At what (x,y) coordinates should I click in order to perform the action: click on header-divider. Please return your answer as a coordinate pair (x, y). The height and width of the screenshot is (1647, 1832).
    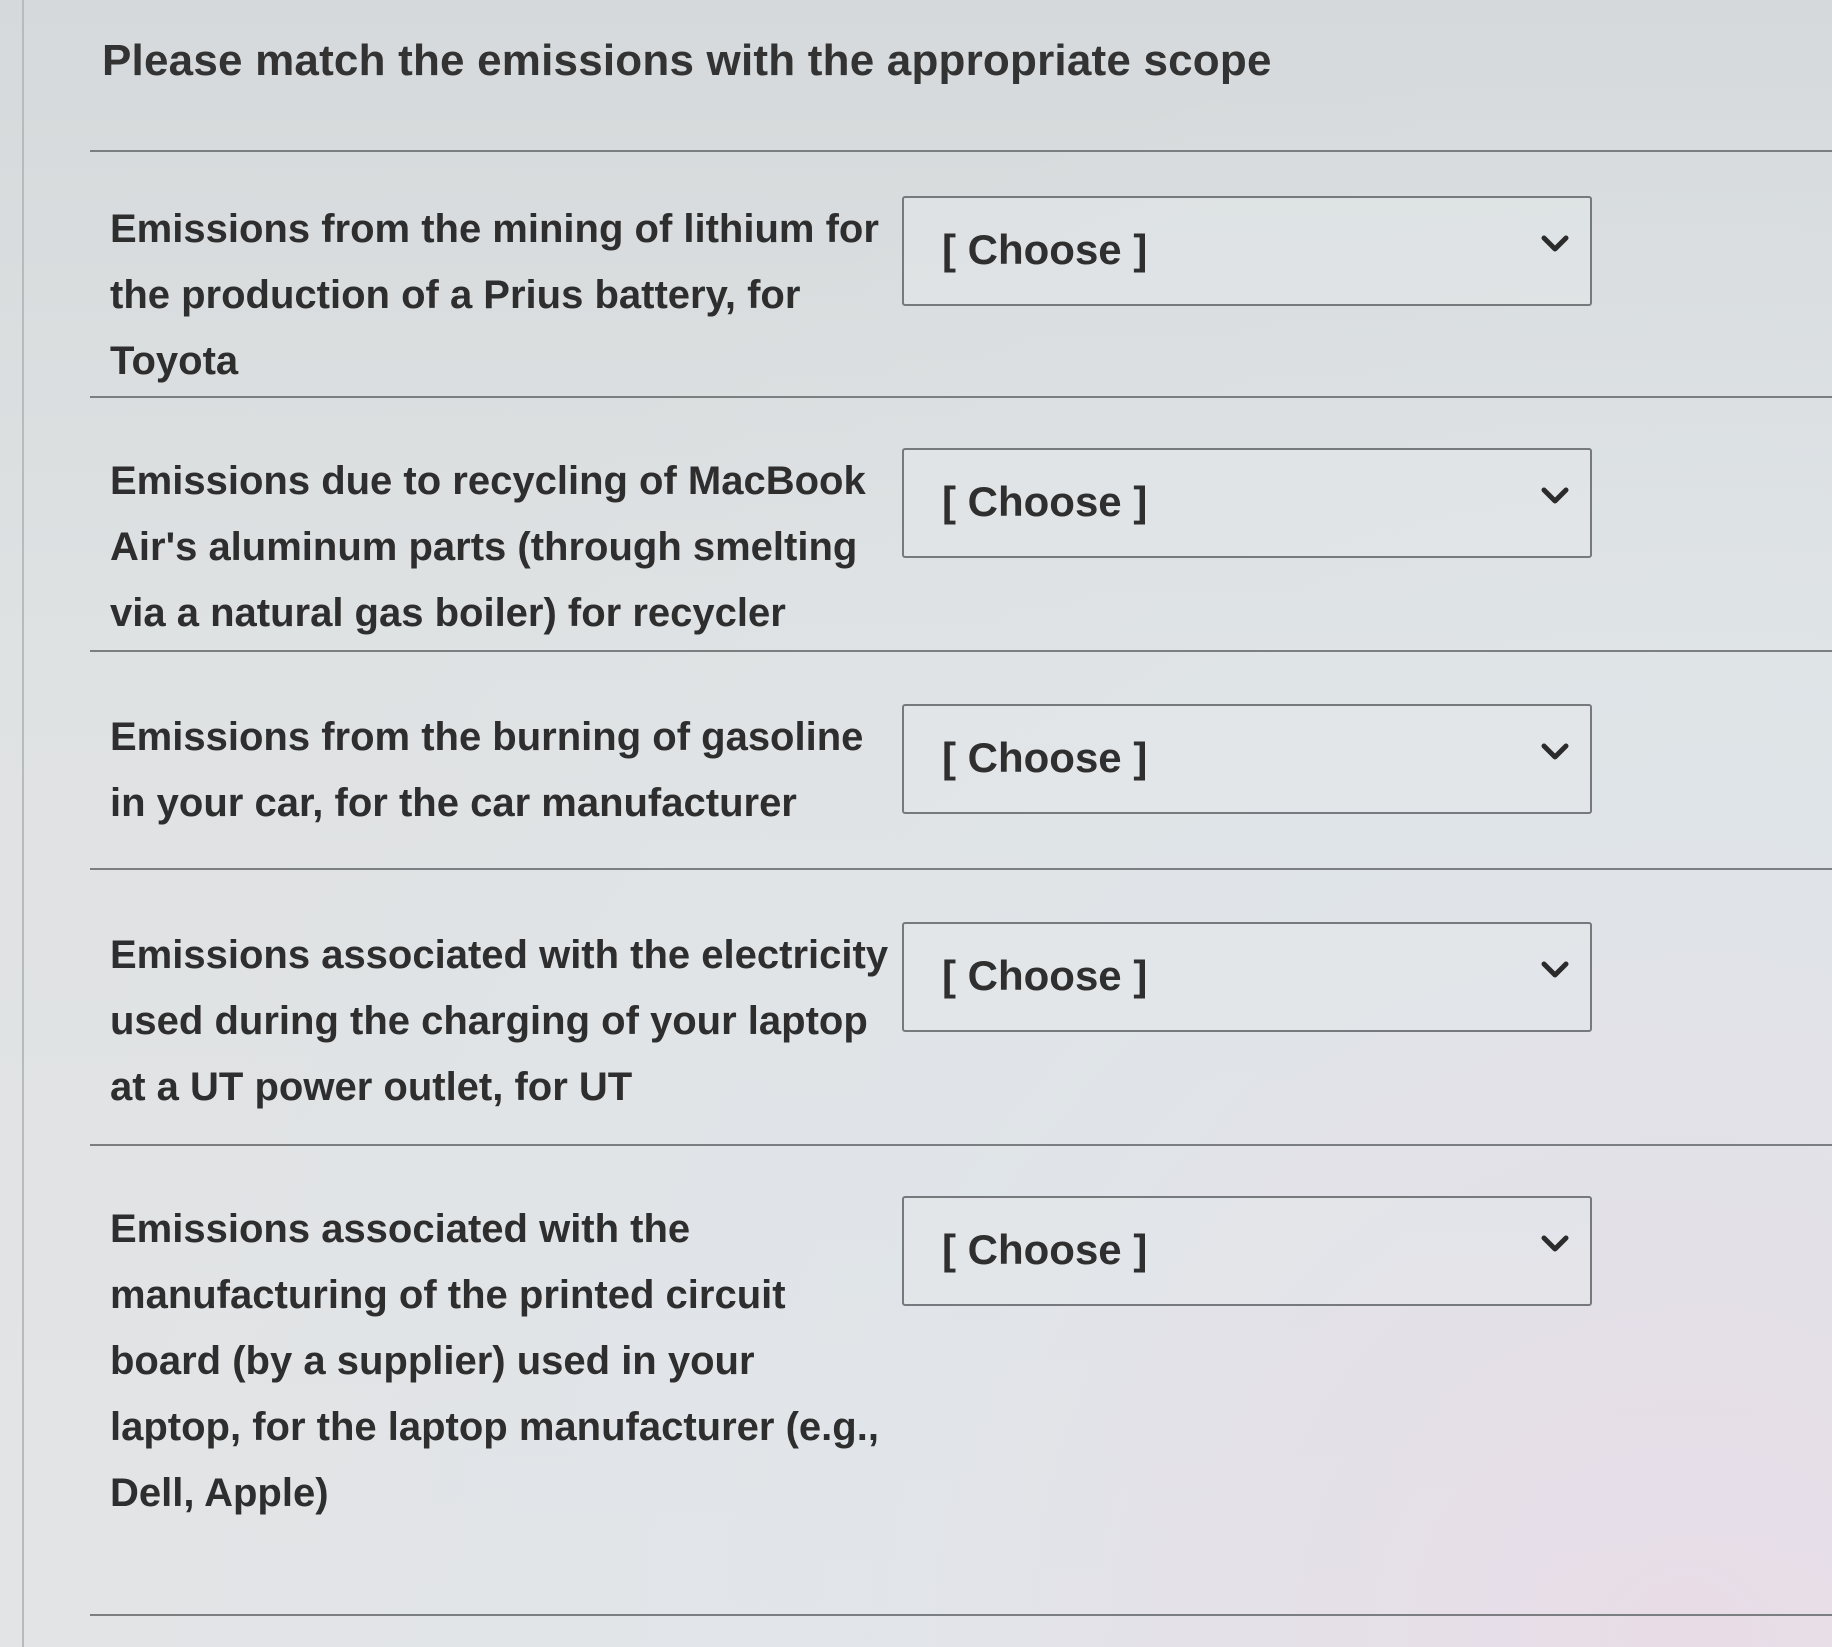
    Looking at the image, I should click on (961, 151).